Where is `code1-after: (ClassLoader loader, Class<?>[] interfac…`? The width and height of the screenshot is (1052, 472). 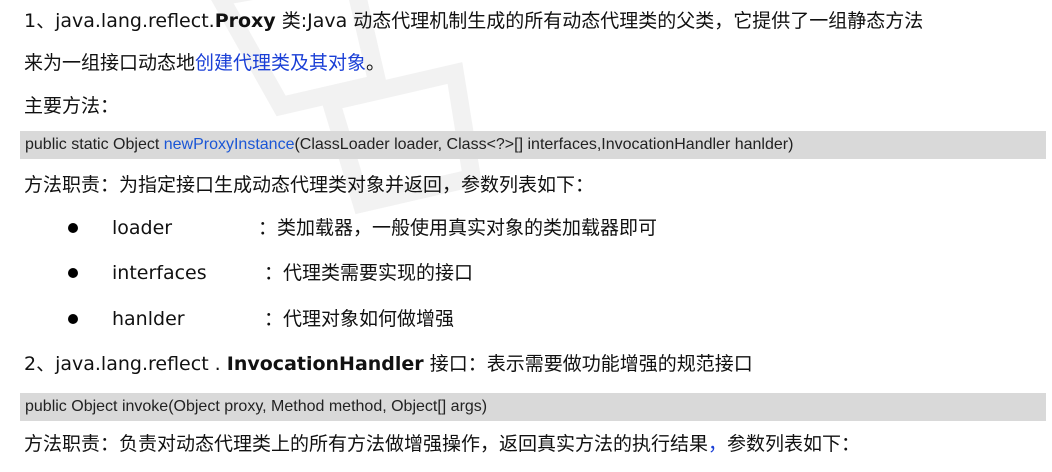 code1-after: (ClassLoader loader, Class<?>[] interfac… is located at coordinates (544, 144).